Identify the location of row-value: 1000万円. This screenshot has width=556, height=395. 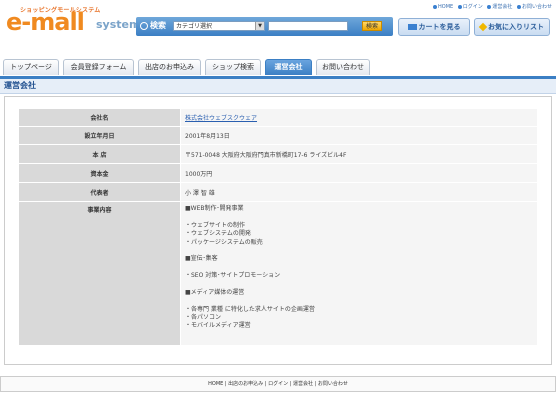
(359, 173).